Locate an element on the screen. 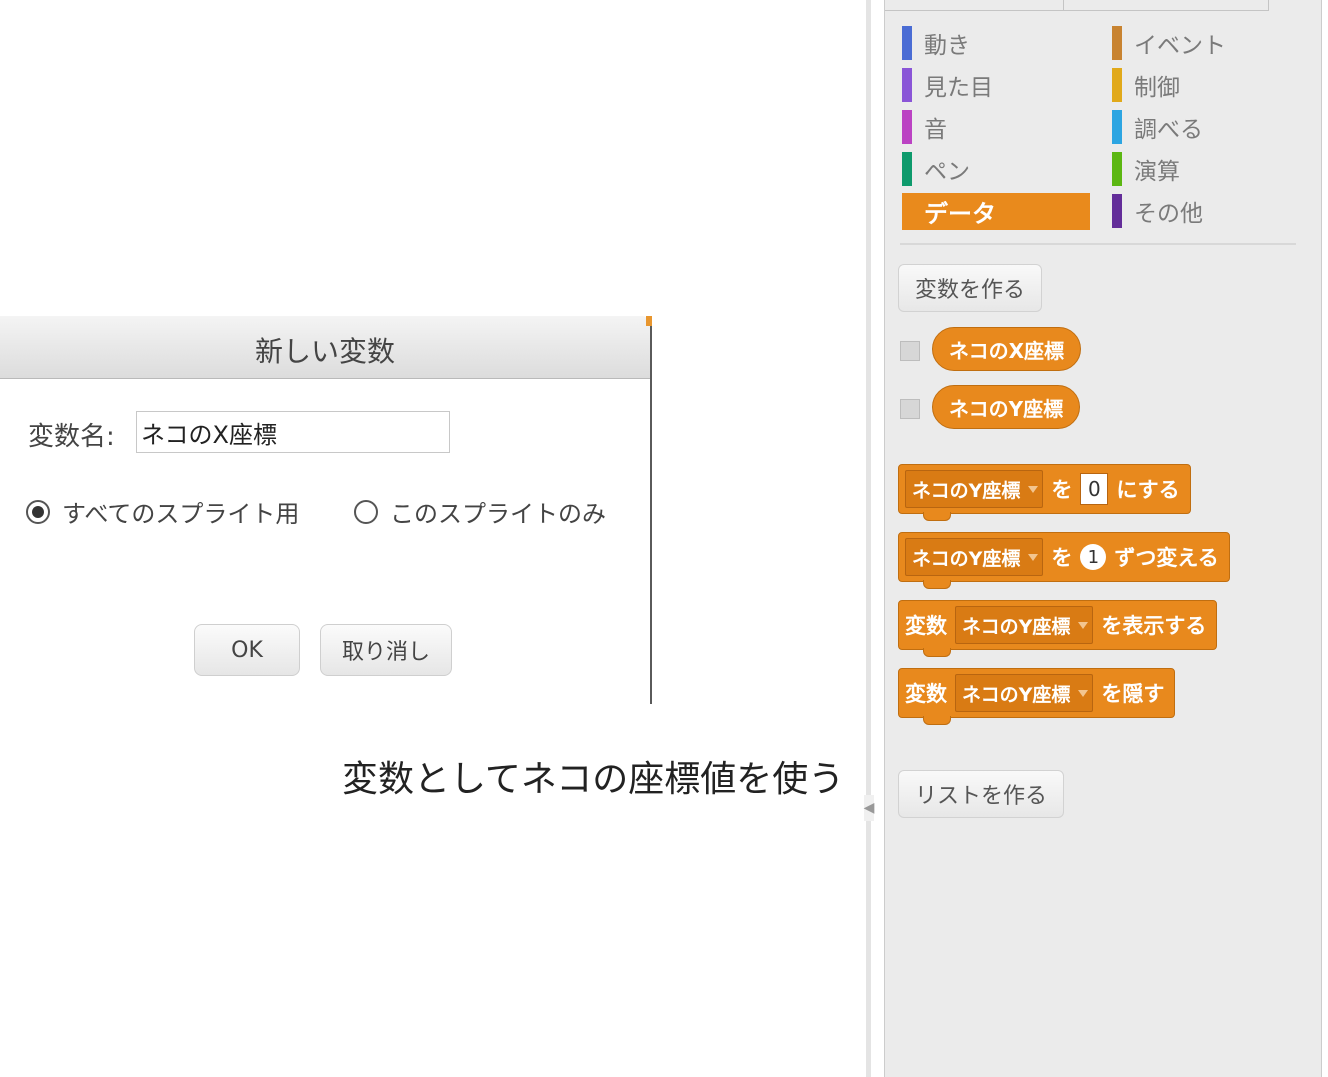 The height and width of the screenshot is (1077, 1328). value-input: 0 is located at coordinates (1094, 489).